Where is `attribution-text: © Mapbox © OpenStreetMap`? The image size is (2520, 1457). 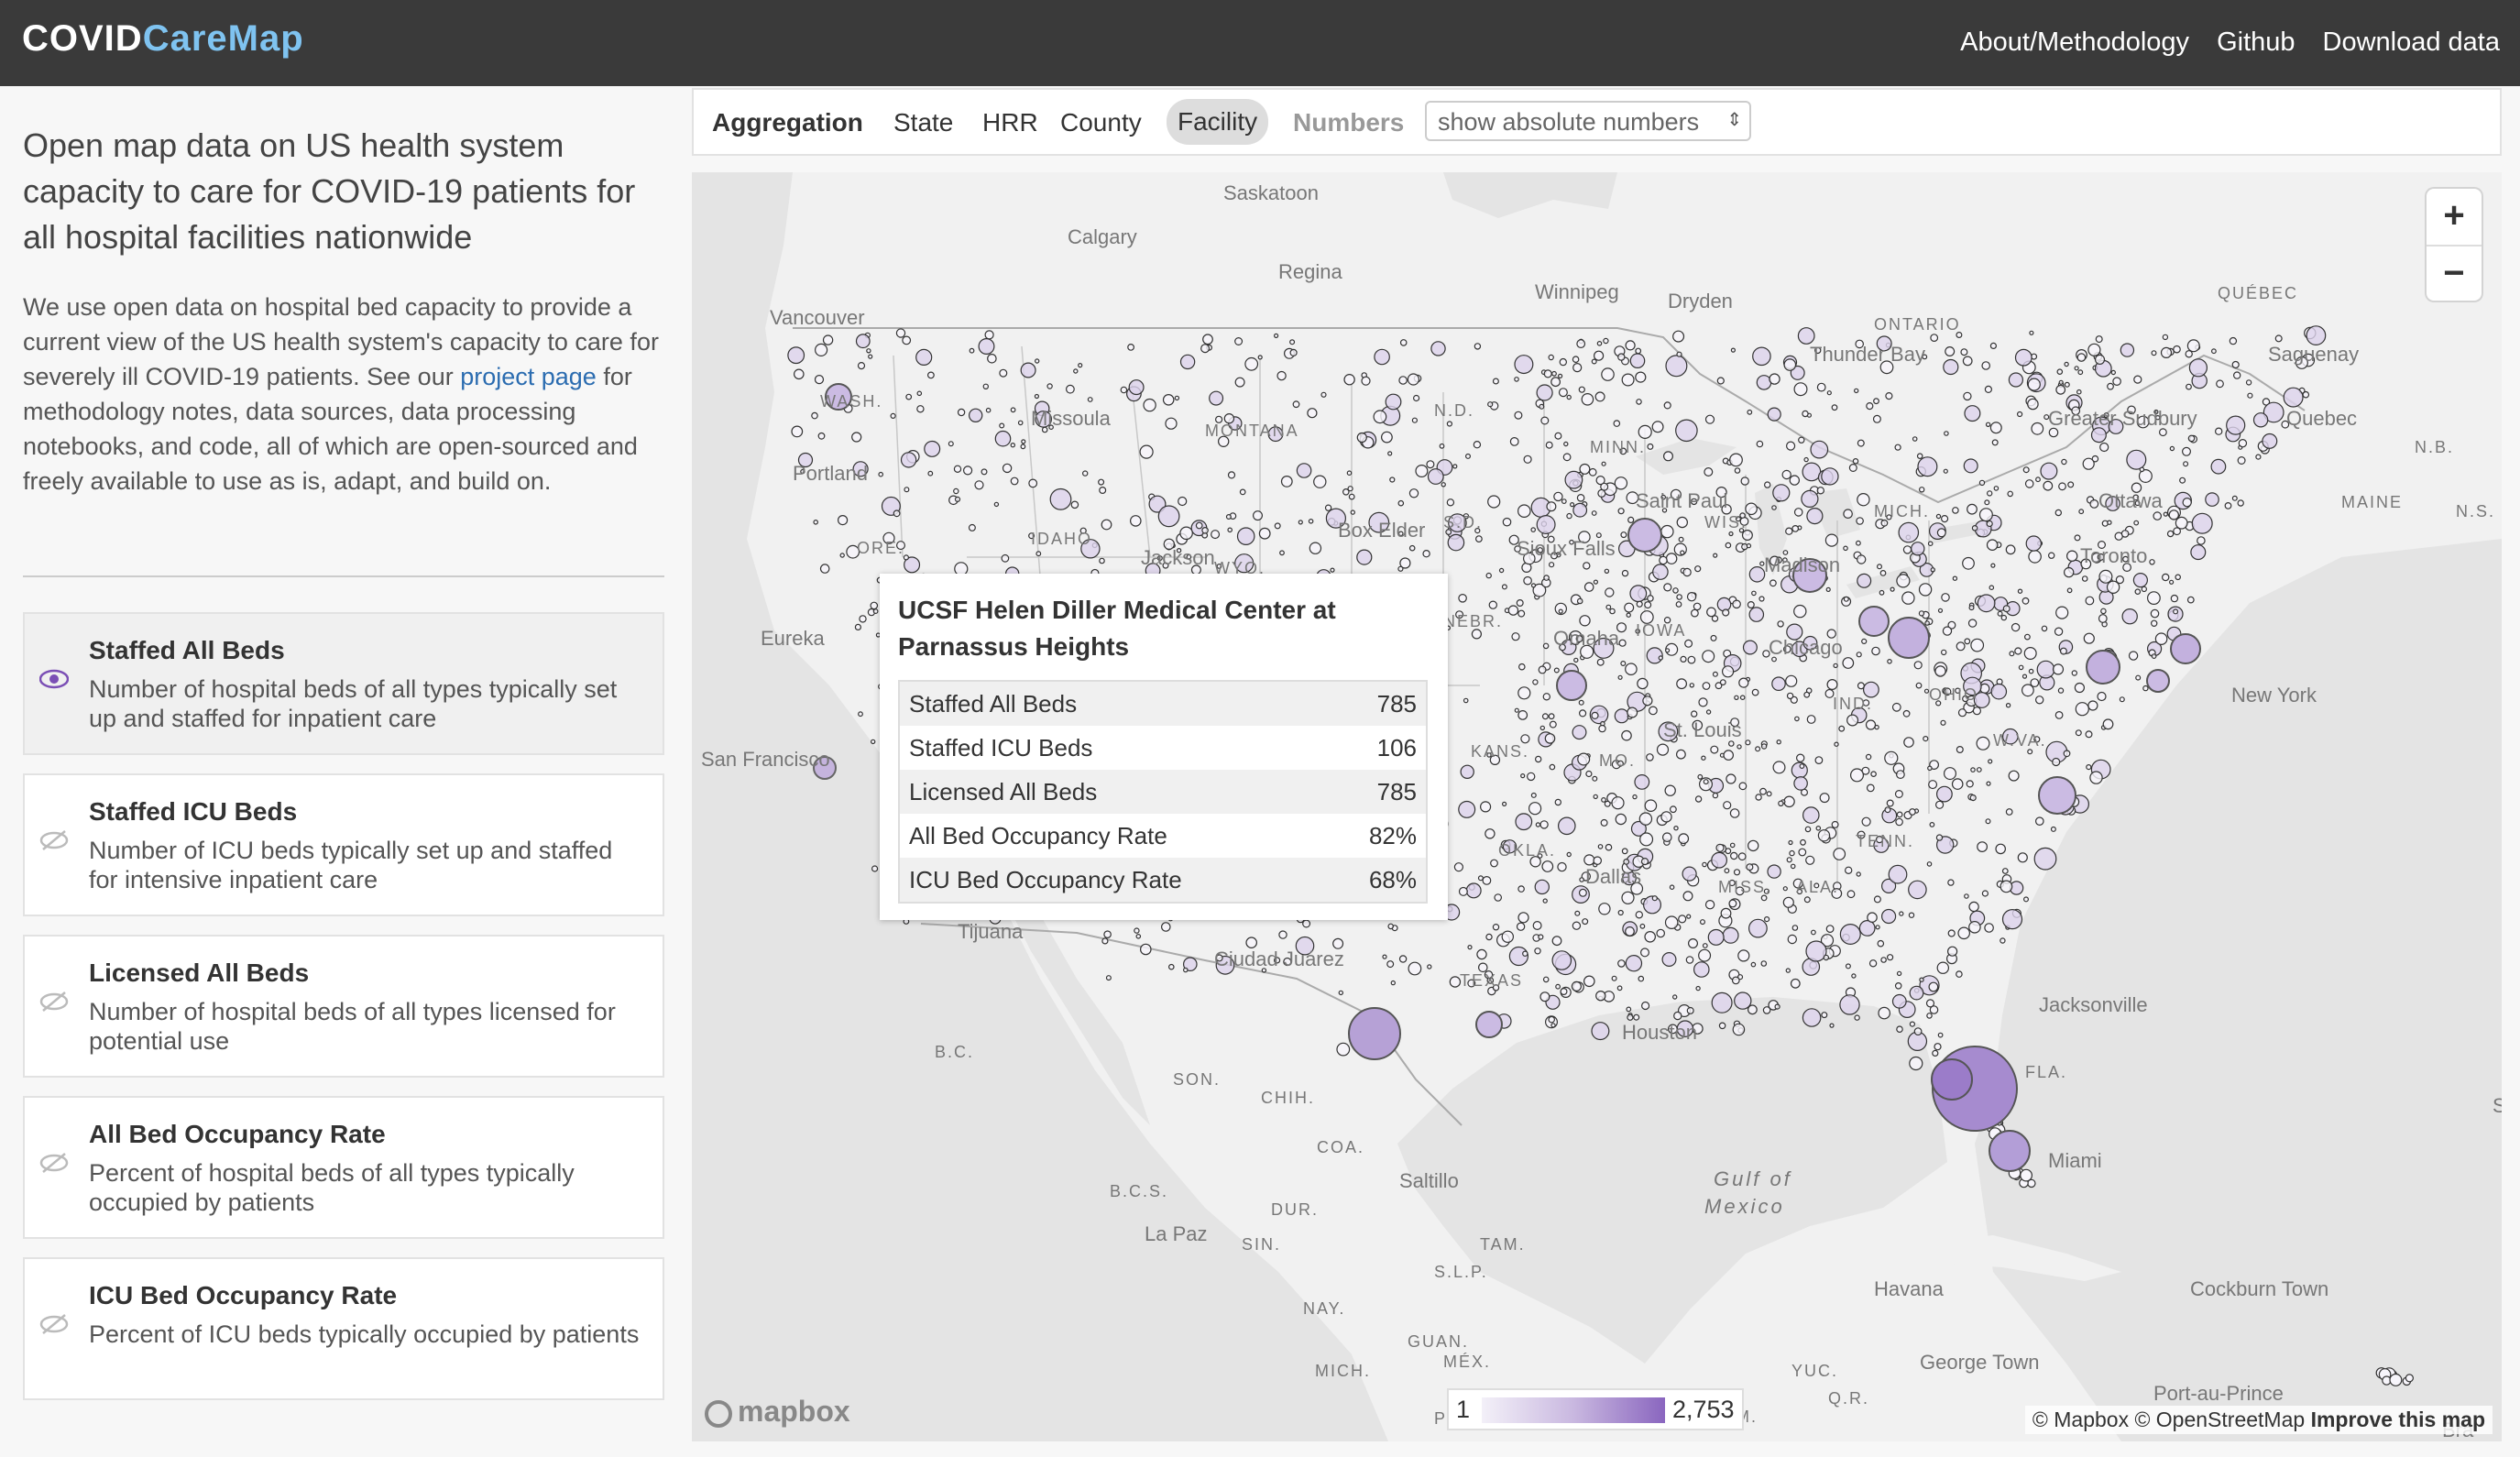 attribution-text: © Mapbox © OpenStreetMap is located at coordinates (2168, 1419).